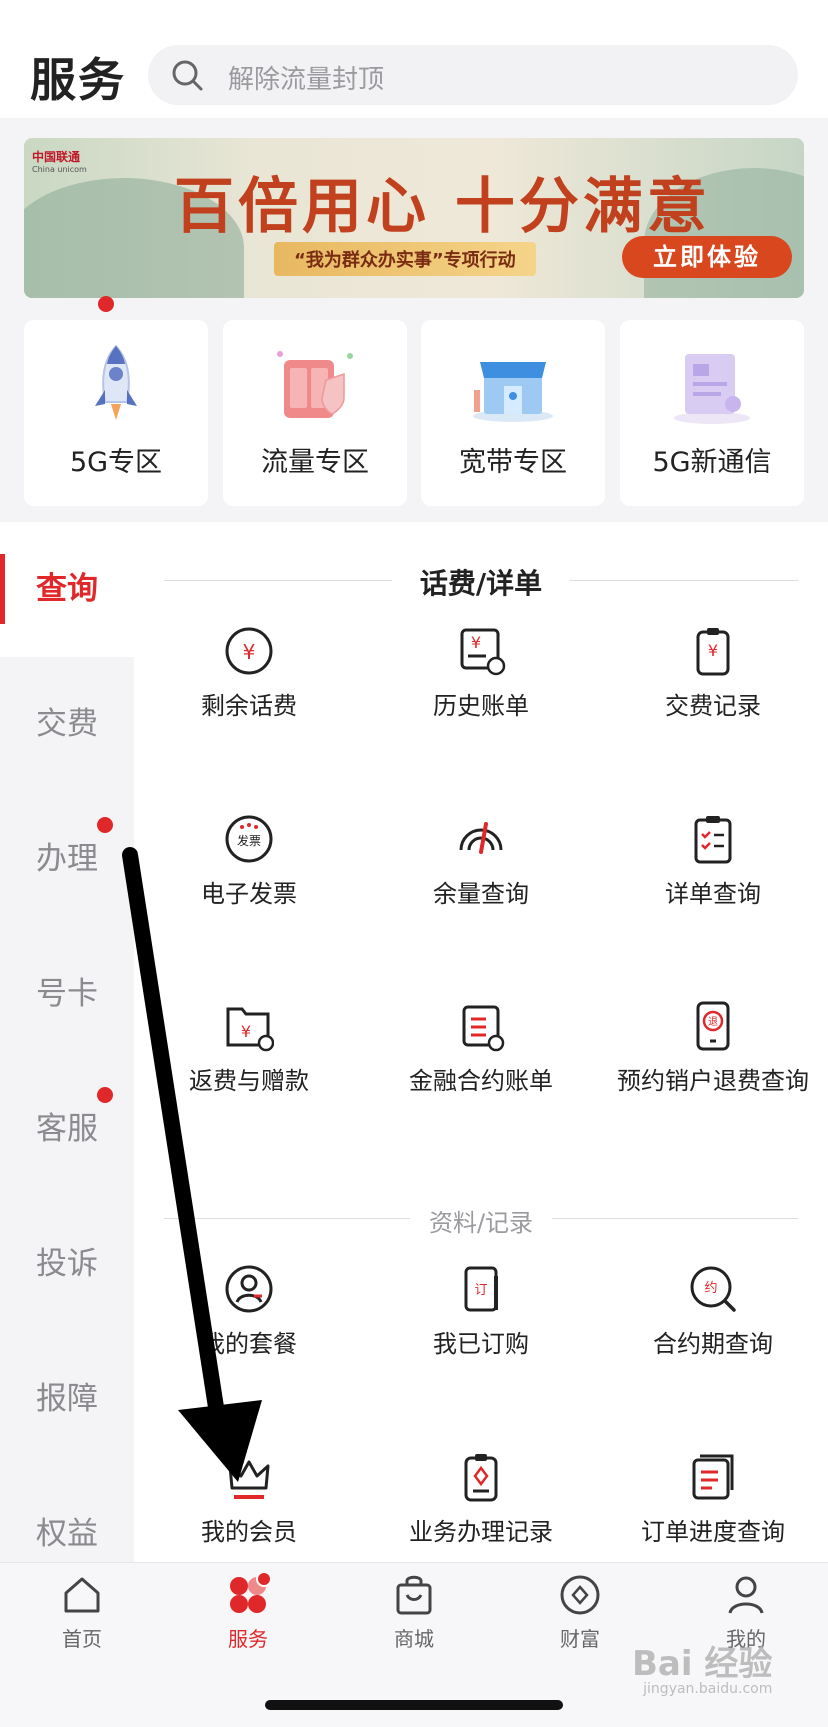 The width and height of the screenshot is (828, 1727). I want to click on shopping-bag-icon, so click(414, 1595).